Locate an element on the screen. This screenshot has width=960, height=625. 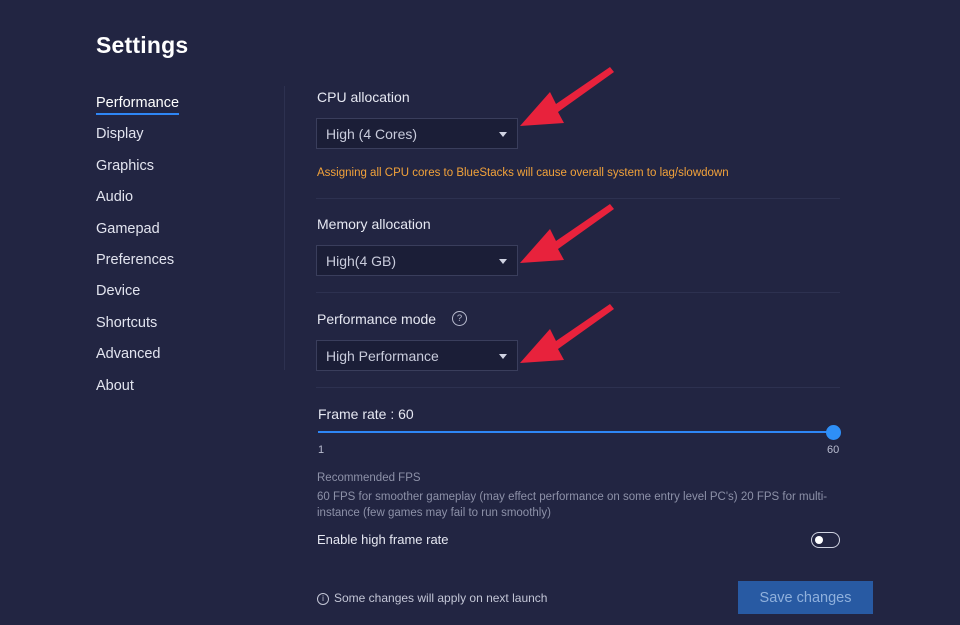
cpu-allocation-select: High (4 Cores) is located at coordinates (417, 133).